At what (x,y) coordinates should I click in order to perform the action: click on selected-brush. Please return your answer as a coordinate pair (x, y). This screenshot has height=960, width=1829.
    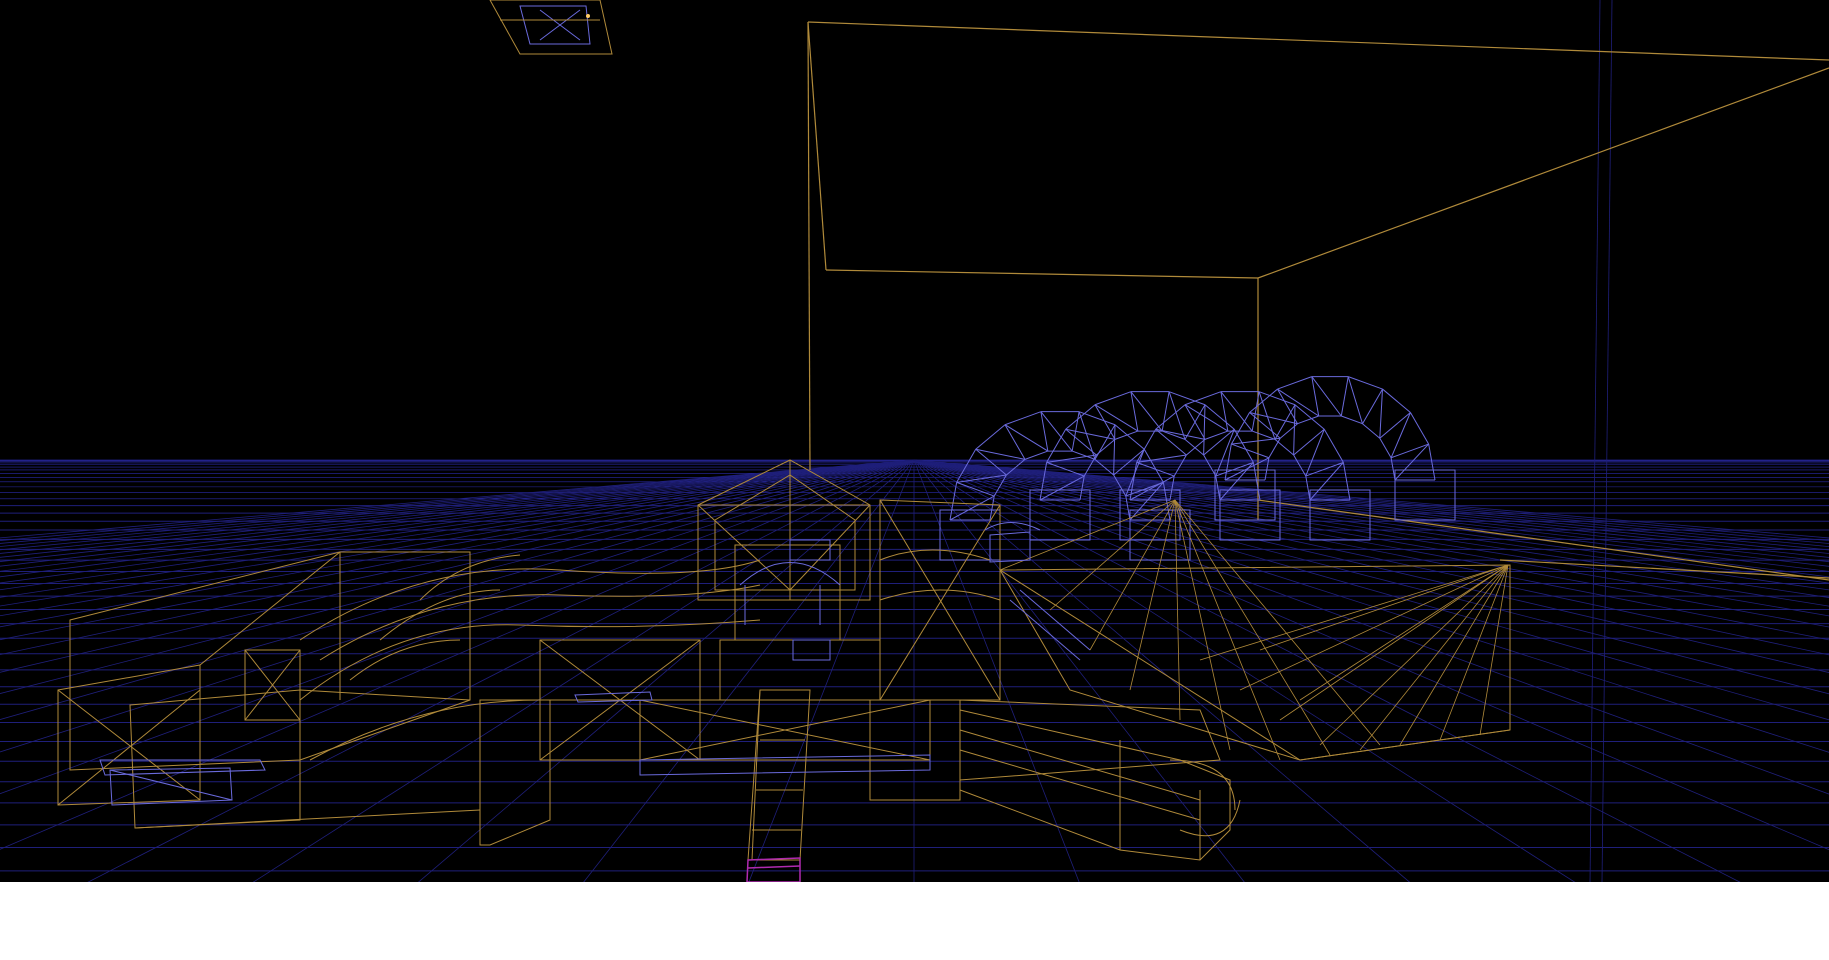
    Looking at the image, I should click on (773, 869).